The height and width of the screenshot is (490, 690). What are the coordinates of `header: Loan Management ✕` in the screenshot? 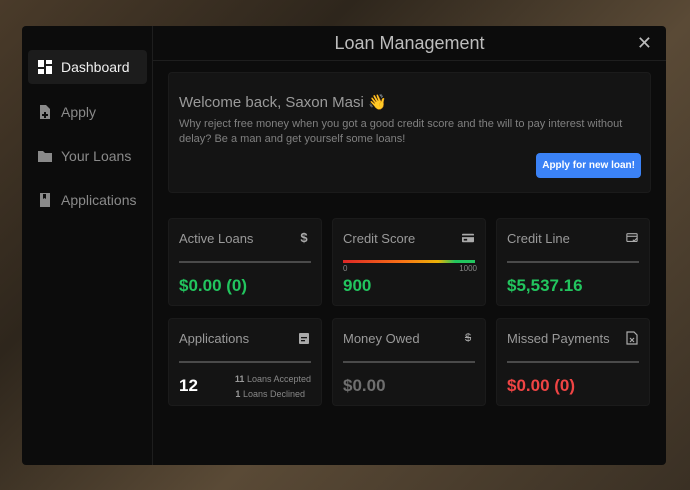 It's located at (409, 43).